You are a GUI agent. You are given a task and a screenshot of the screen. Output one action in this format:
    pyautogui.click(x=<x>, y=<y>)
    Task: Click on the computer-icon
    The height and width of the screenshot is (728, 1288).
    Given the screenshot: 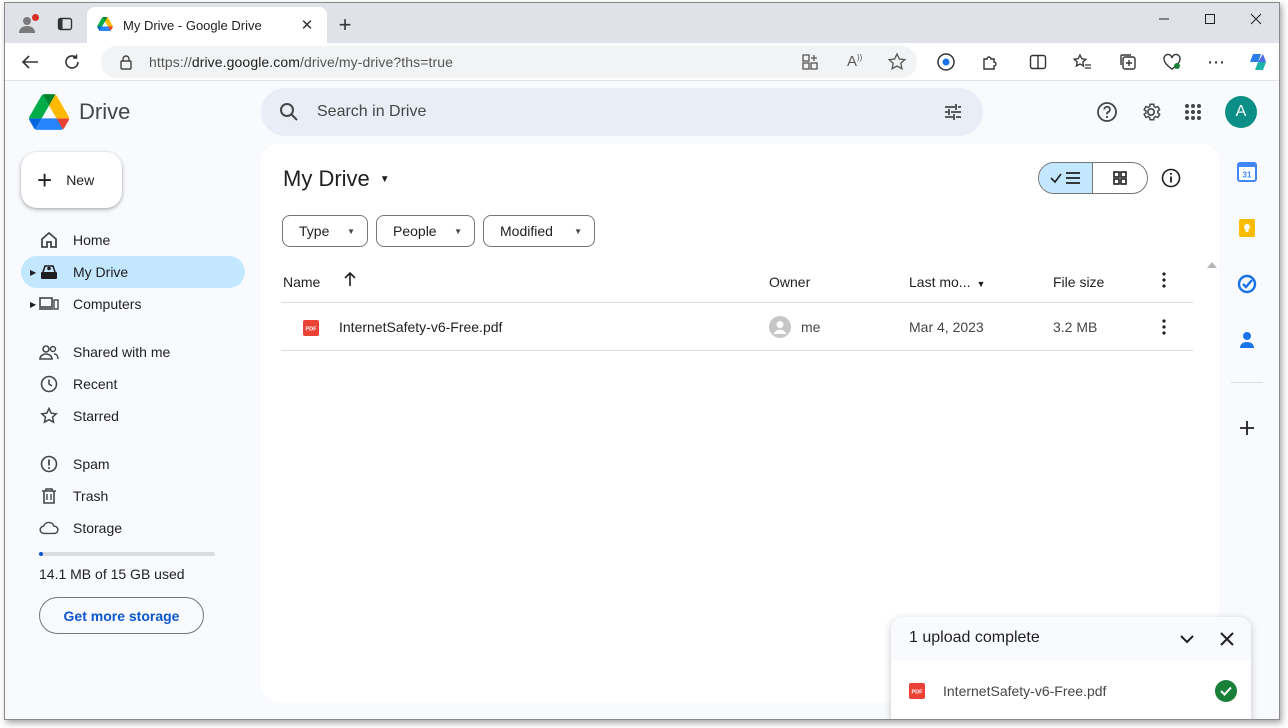 What is the action you would take?
    pyautogui.click(x=49, y=304)
    